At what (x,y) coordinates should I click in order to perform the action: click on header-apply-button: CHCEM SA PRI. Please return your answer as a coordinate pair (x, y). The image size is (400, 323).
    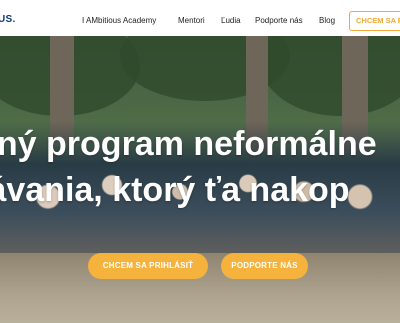
    Looking at the image, I should click on (374, 21).